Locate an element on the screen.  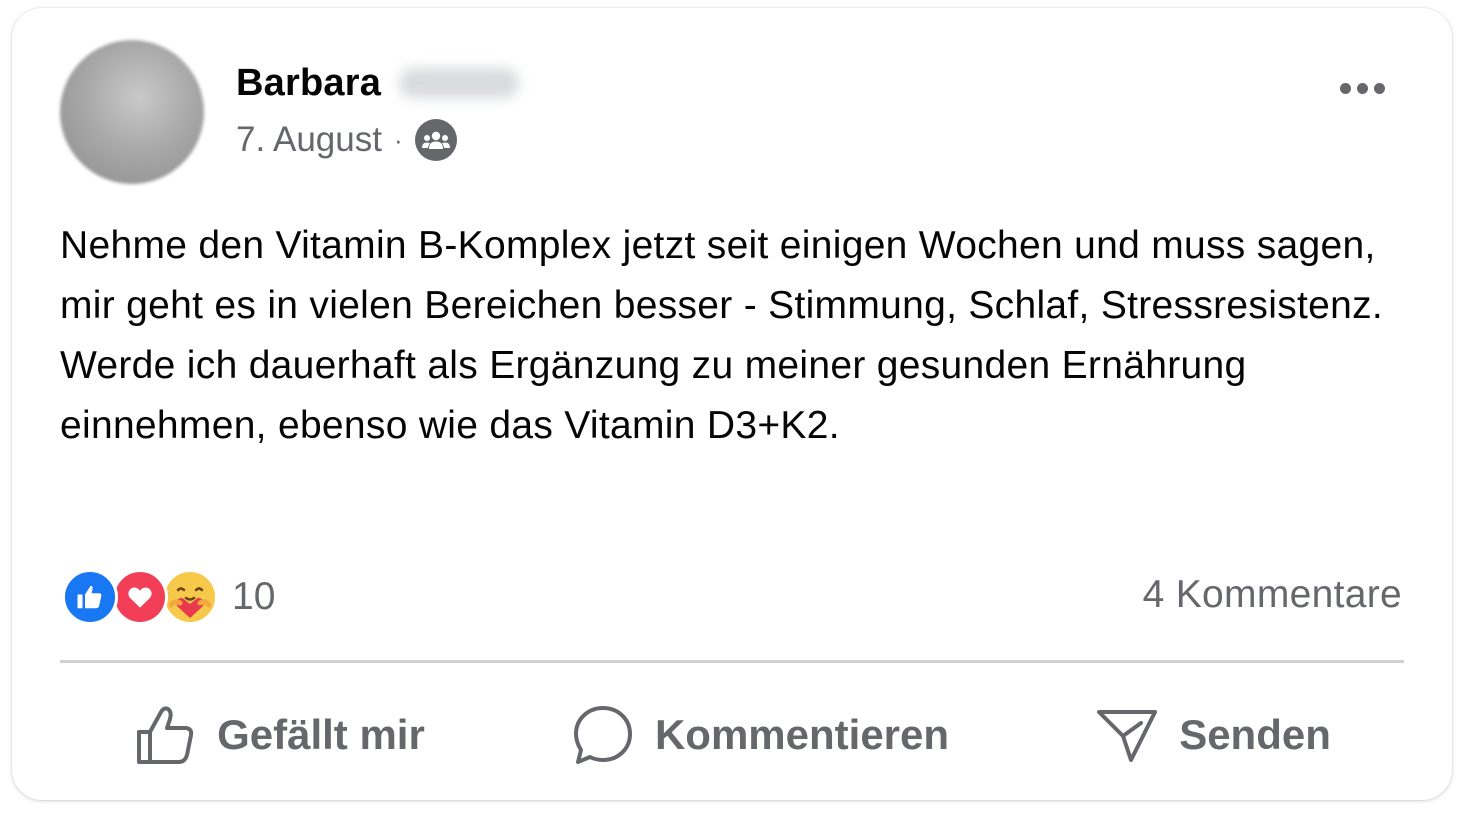
comment-button: Kommentieren is located at coordinates (760, 735).